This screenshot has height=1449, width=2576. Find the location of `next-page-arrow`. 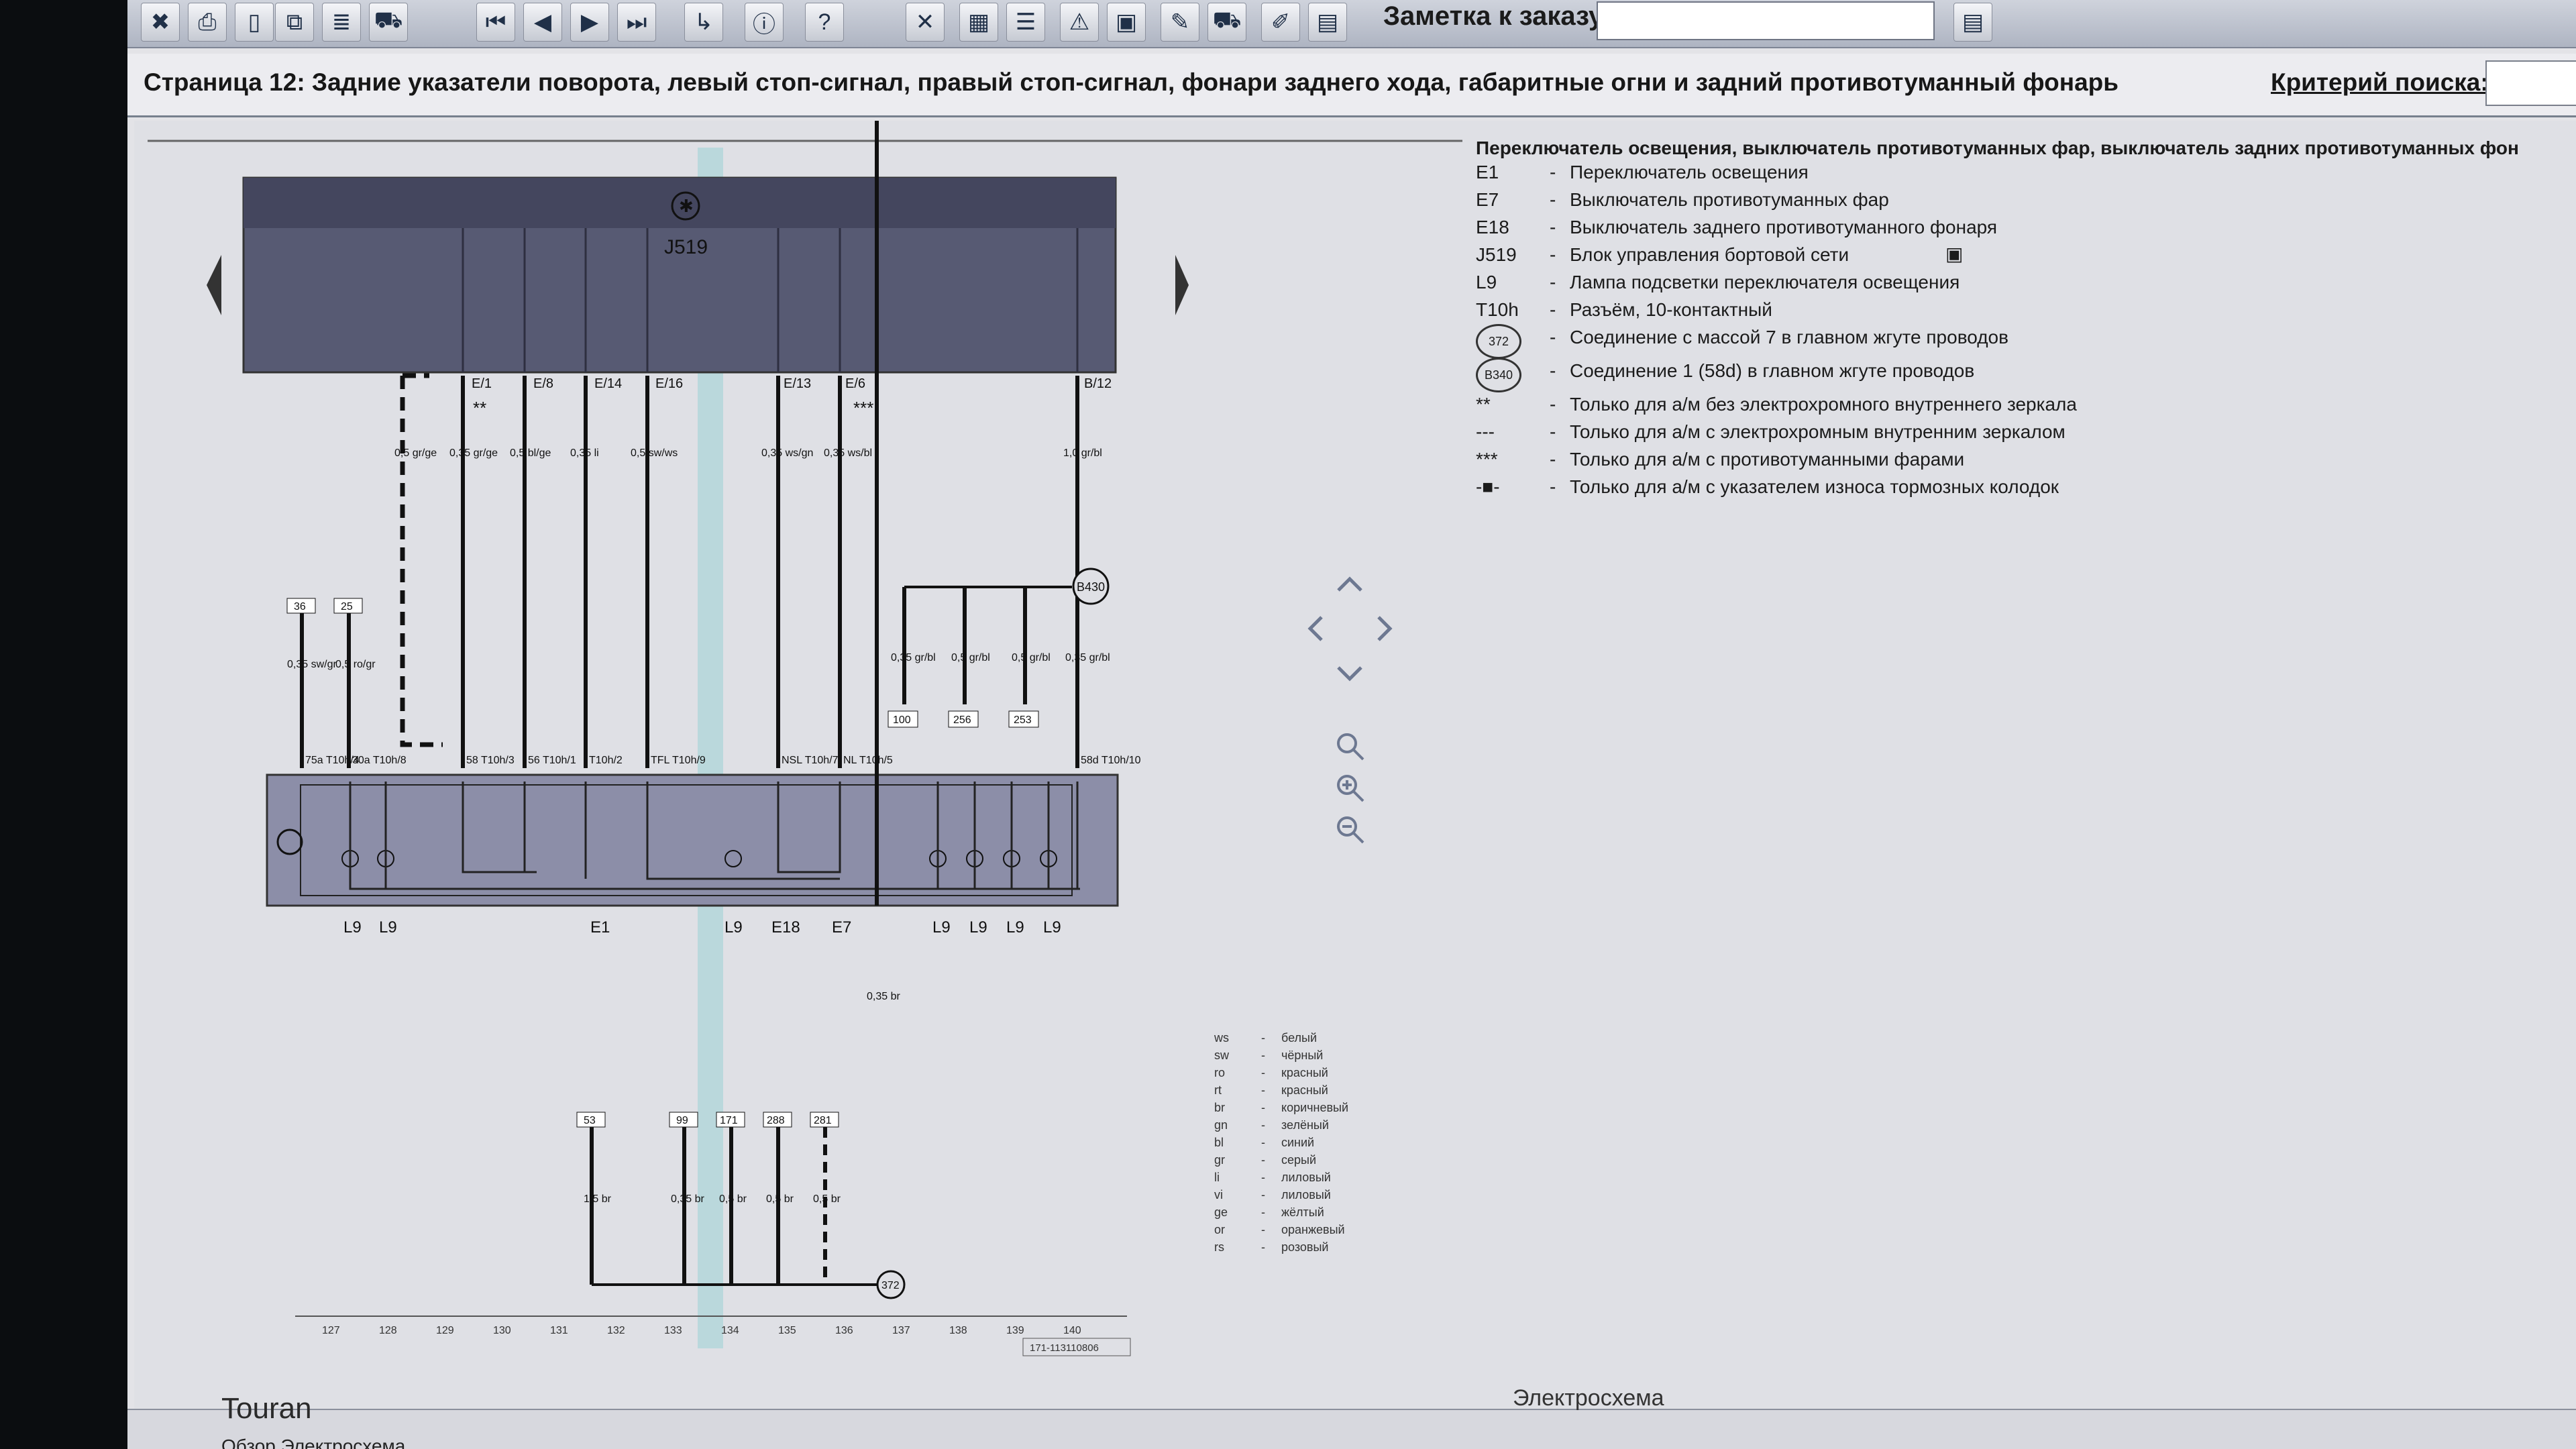

next-page-arrow is located at coordinates (1182, 285).